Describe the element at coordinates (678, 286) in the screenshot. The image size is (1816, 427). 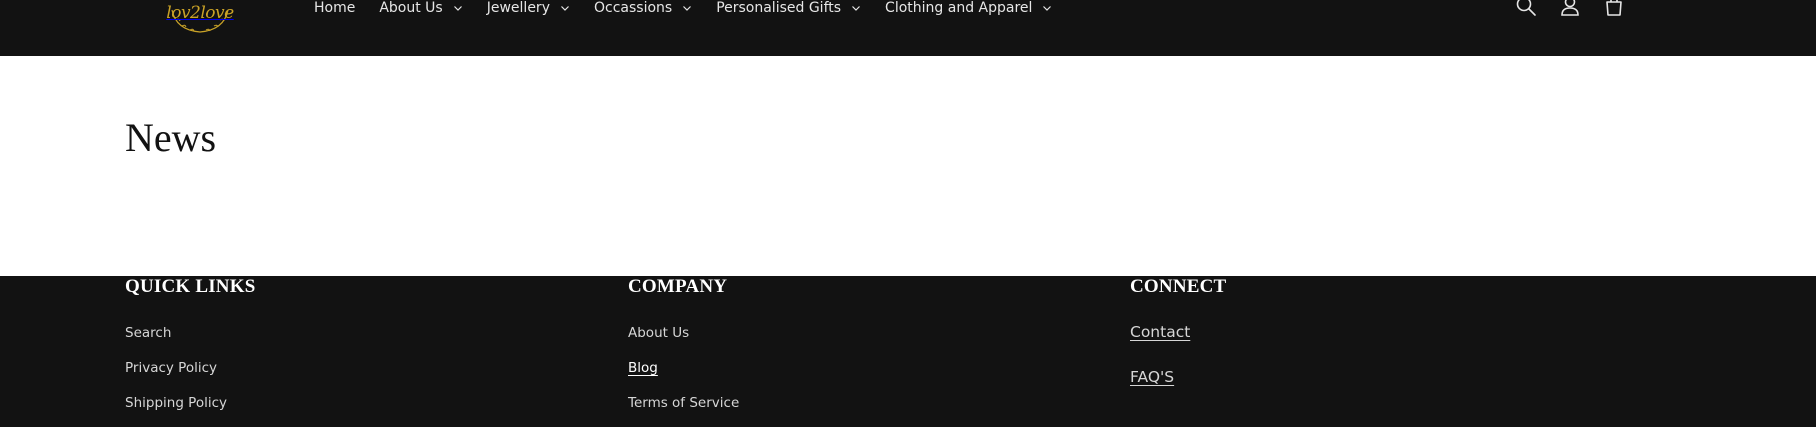
I see `footer-heading: COMPANY` at that location.